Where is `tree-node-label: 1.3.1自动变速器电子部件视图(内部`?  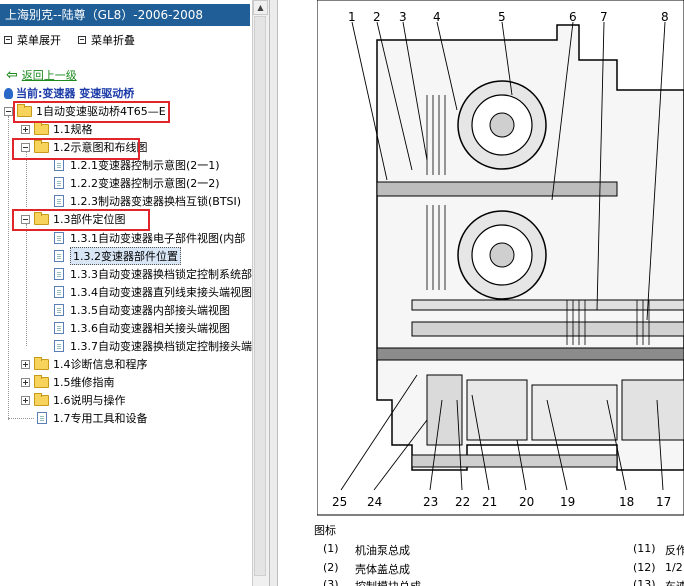
tree-node-label: 1.3.1自动变速器电子部件视图(内部 is located at coordinates (158, 238).